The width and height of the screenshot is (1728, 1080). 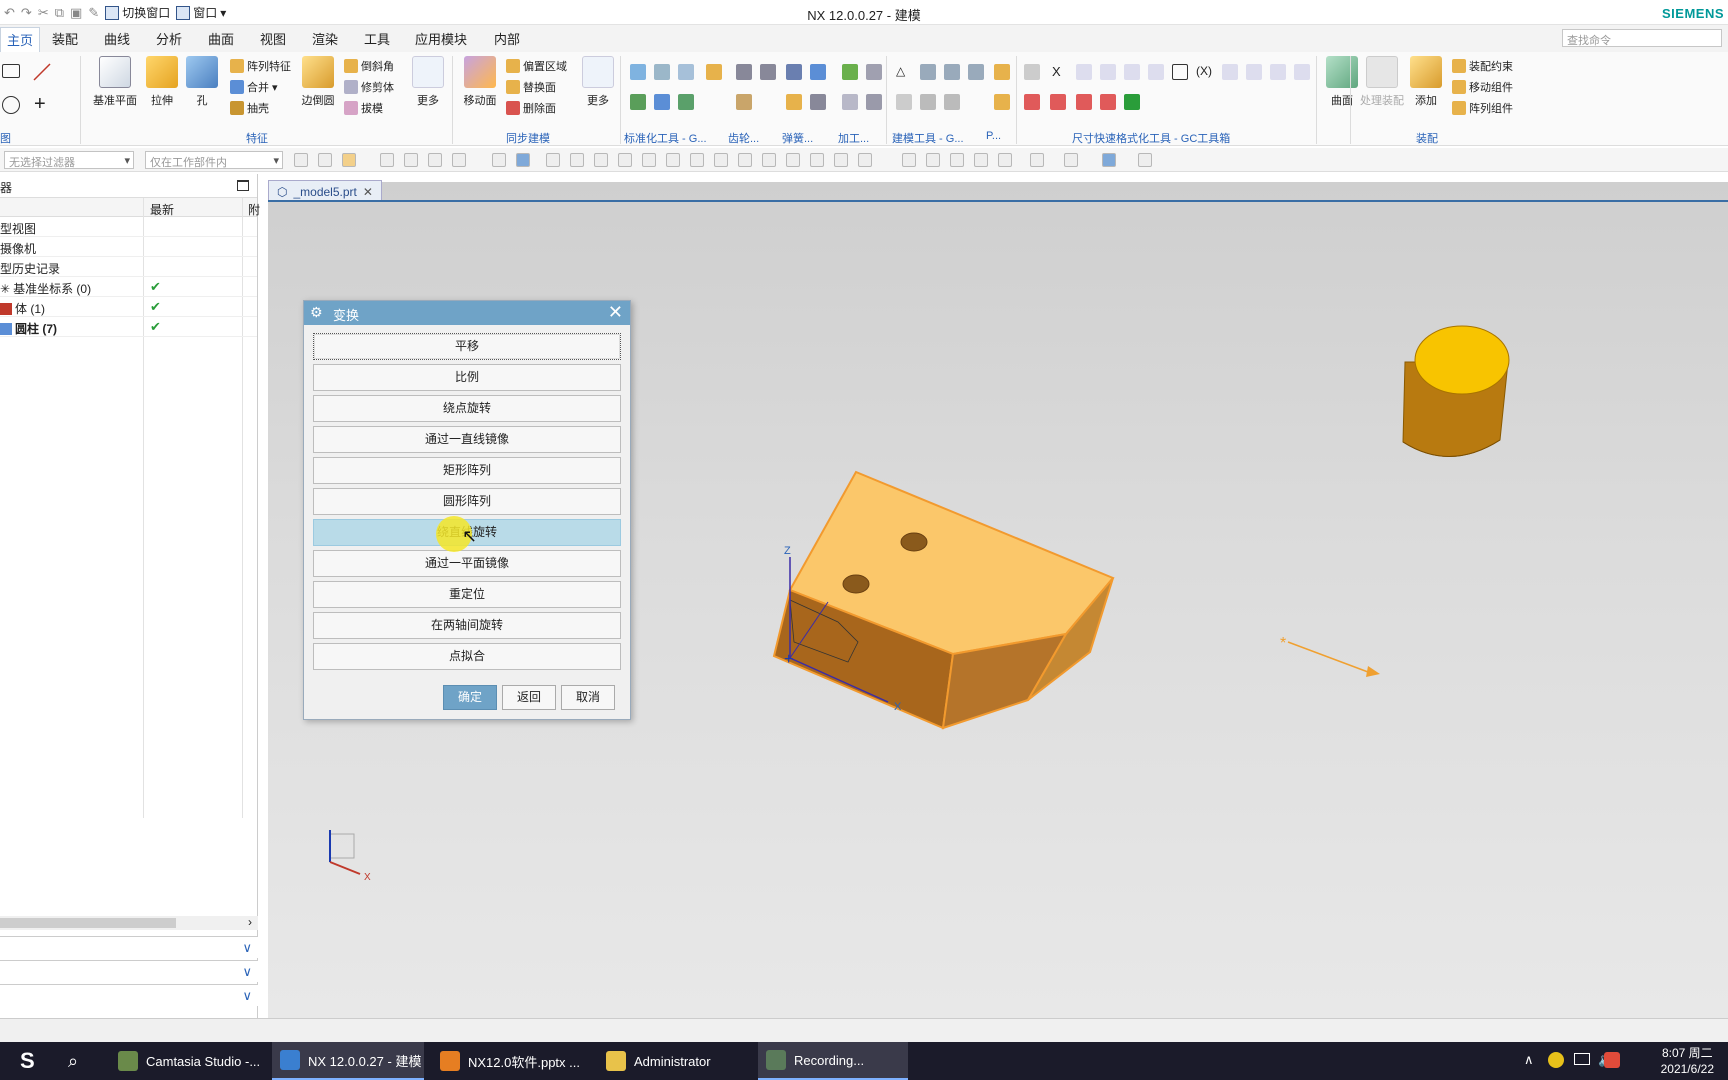 What do you see at coordinates (260, 66) in the screenshot?
I see `pattern-feature-button: 阵列特征` at bounding box center [260, 66].